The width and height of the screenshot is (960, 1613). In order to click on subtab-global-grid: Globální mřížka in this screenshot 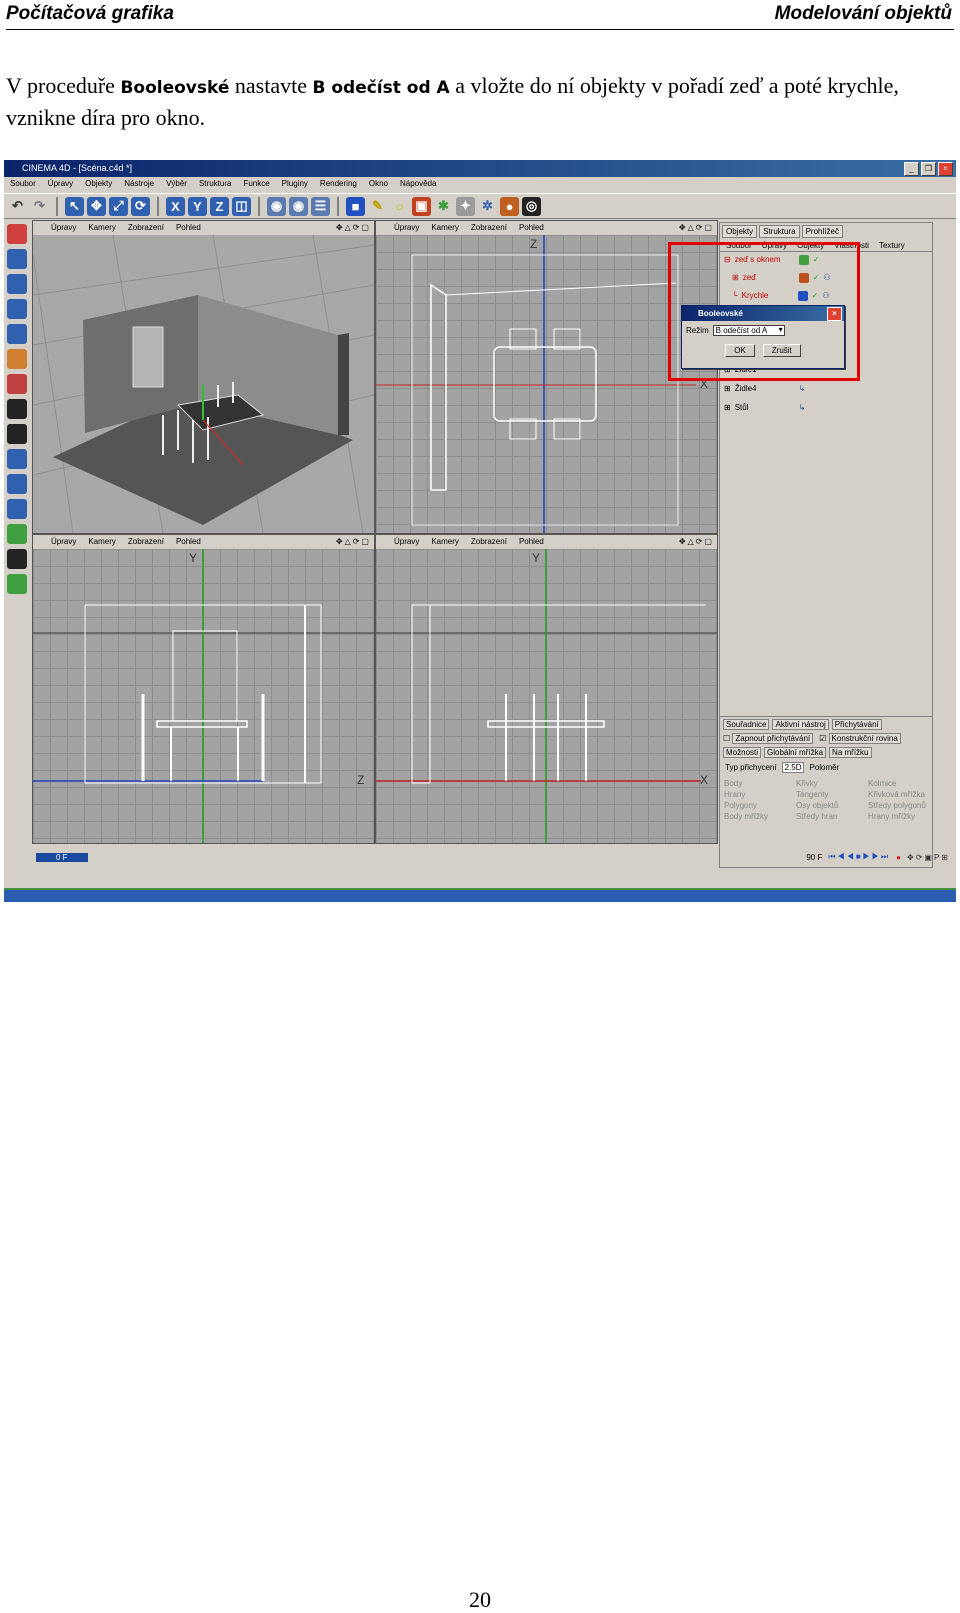, I will do `click(795, 752)`.